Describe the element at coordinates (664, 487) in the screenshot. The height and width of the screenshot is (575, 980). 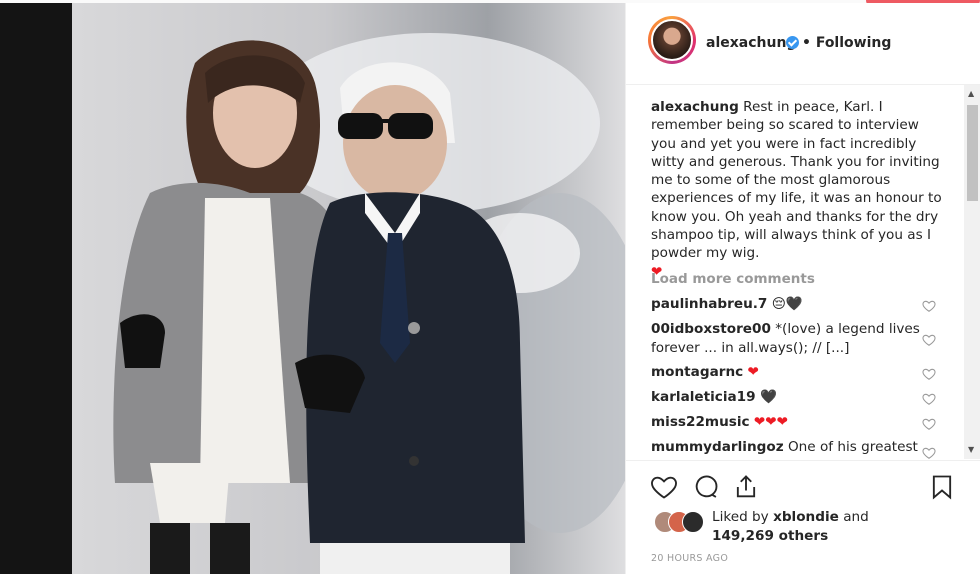
I see `heart-icon` at that location.